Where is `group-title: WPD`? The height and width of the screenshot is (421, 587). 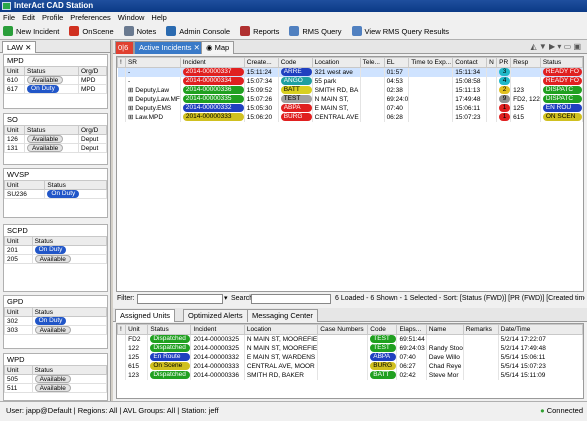 group-title: WPD is located at coordinates (55, 359).